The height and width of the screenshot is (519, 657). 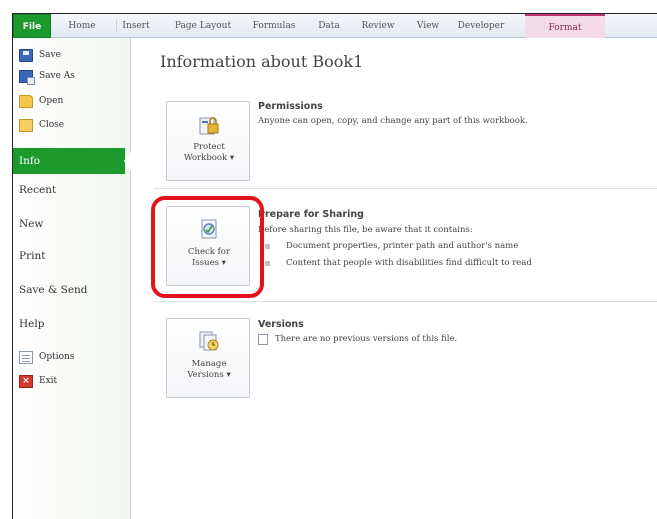 What do you see at coordinates (116, 26) in the screenshot?
I see `tab-separator` at bounding box center [116, 26].